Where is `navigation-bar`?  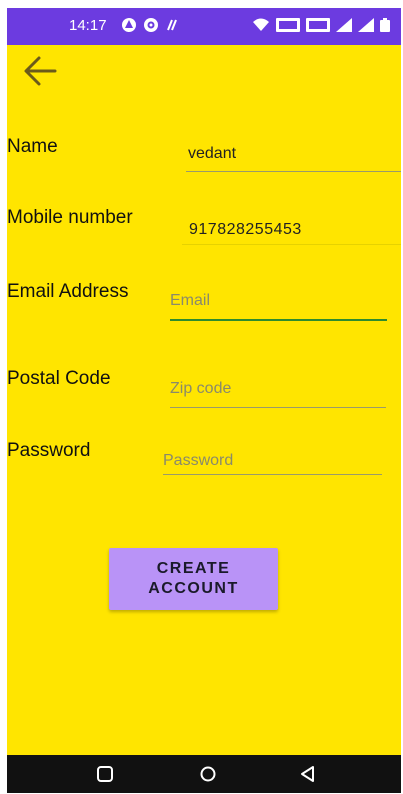 navigation-bar is located at coordinates (204, 774).